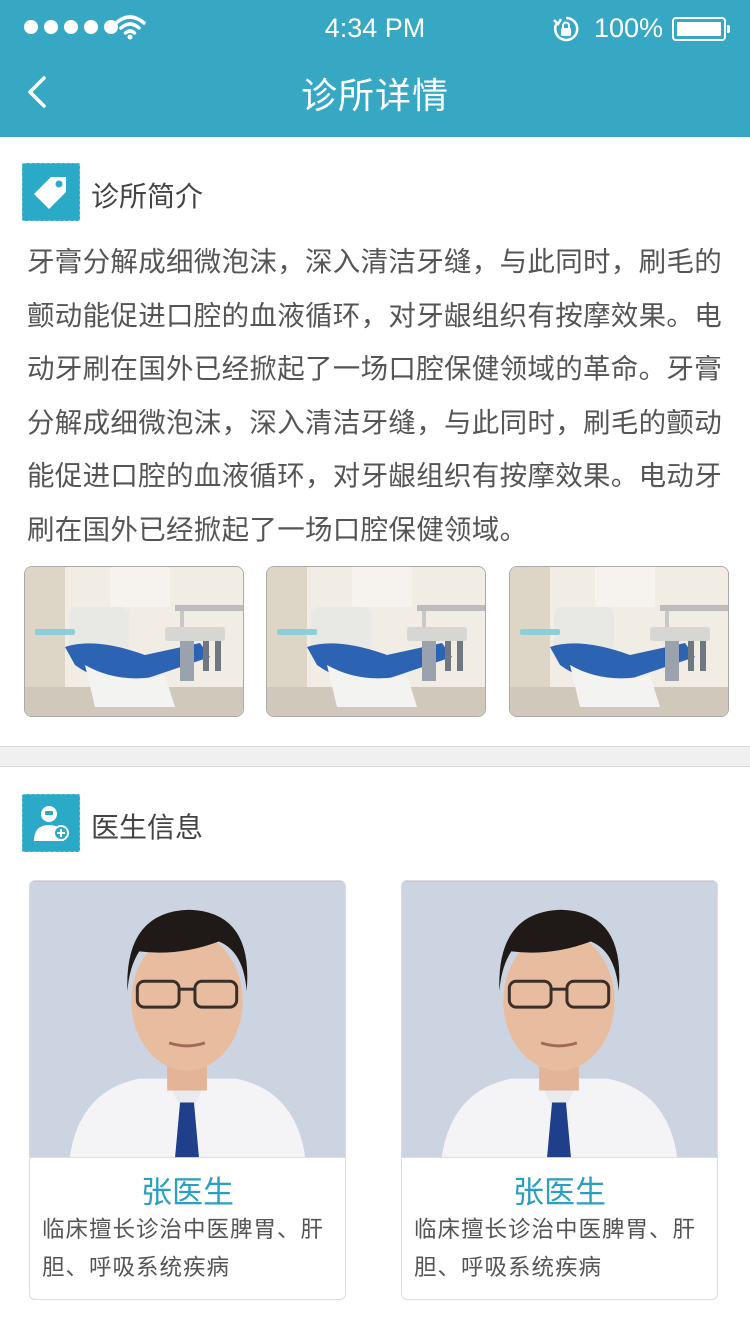 This screenshot has height=1334, width=750. Describe the element at coordinates (375, 29) in the screenshot. I see `status-bar: 4:34 PM 100%` at that location.